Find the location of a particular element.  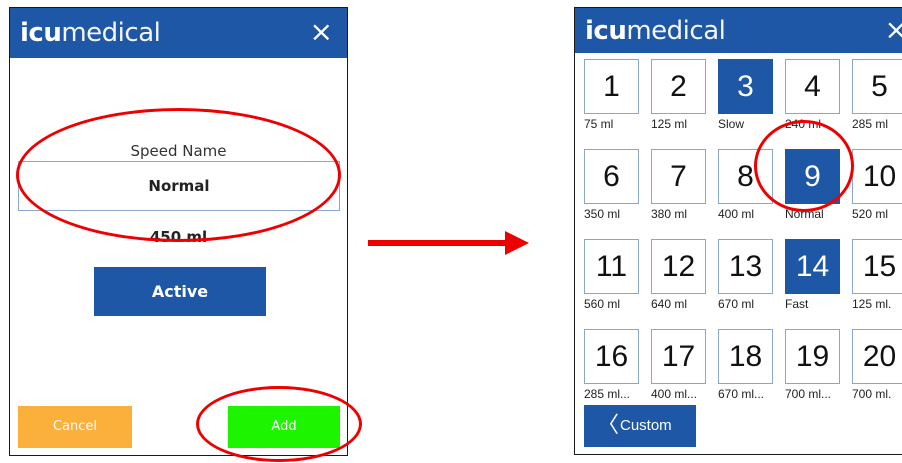

speed-cell-11: 11 560 ml is located at coordinates (611, 275).